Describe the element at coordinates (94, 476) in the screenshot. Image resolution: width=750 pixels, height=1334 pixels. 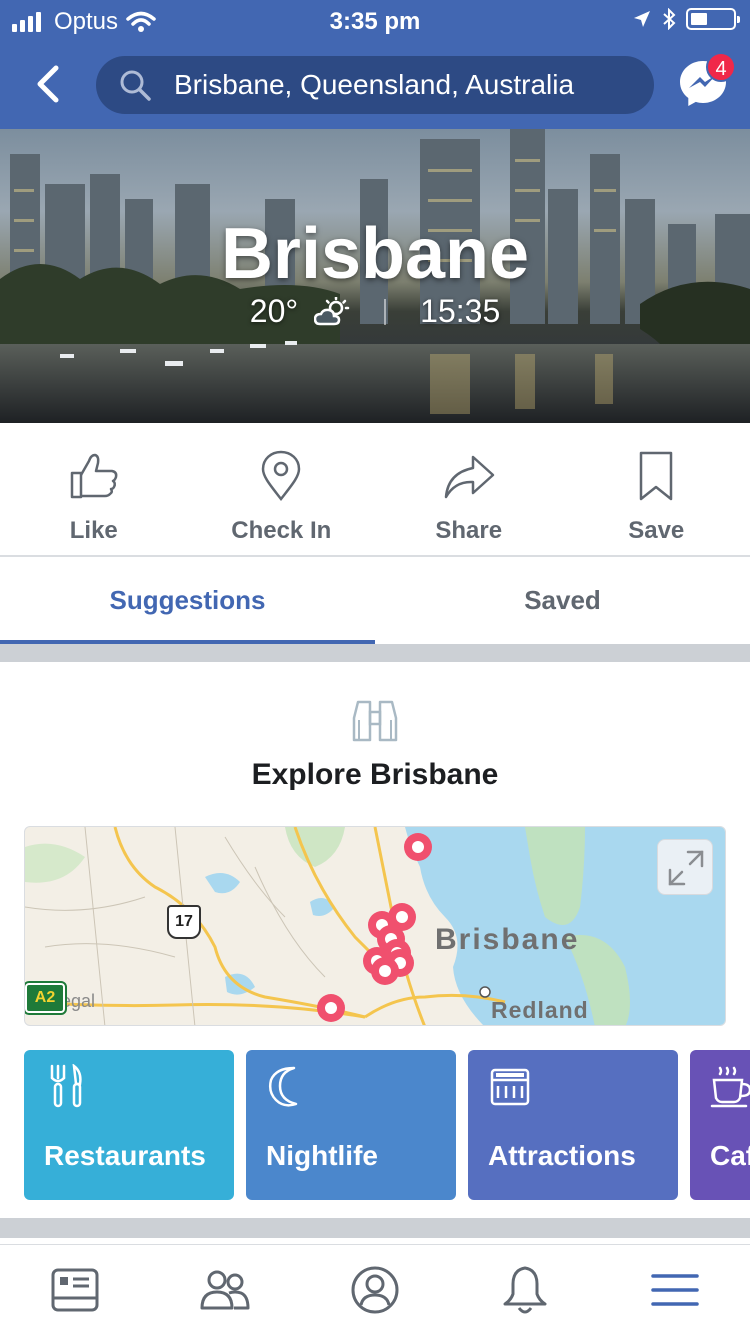
I see `thumbs-up-icon` at that location.